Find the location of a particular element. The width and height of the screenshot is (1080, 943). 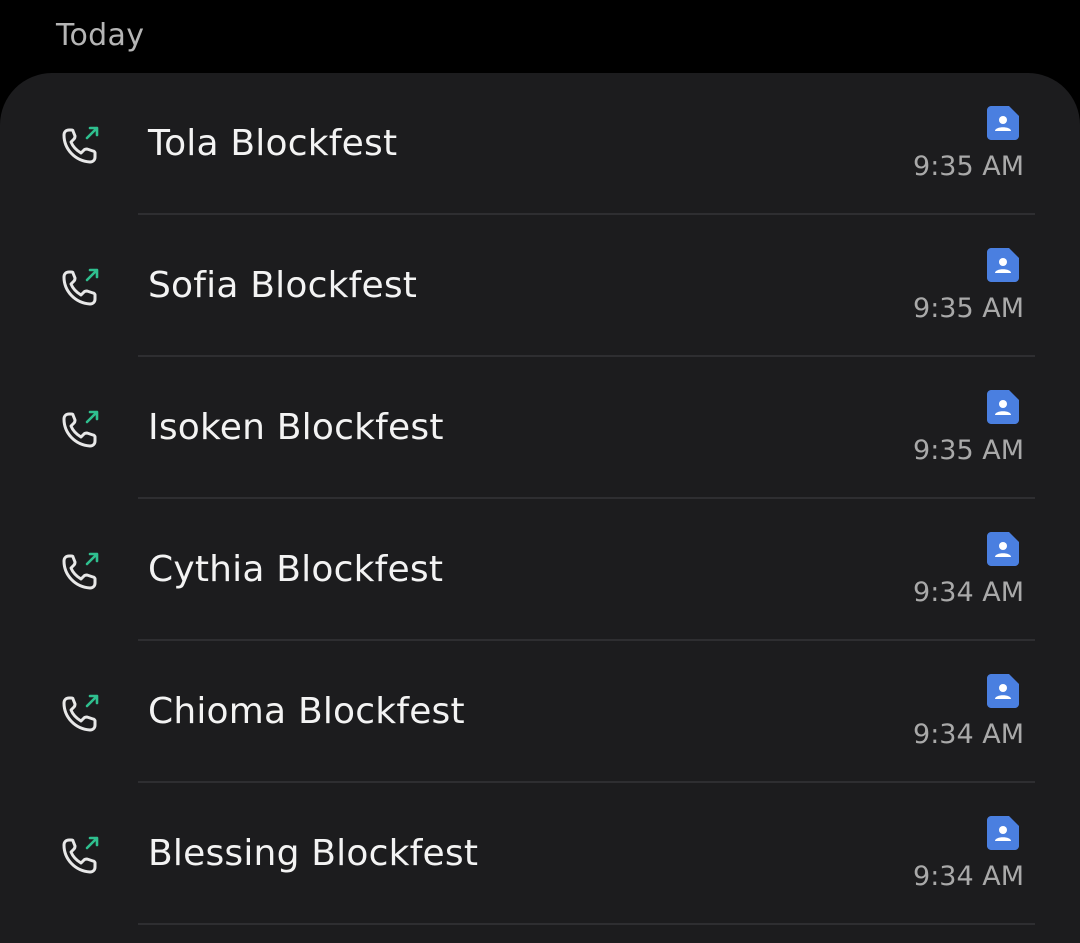

contact-name: Cythia Blockfest is located at coordinates (296, 569).